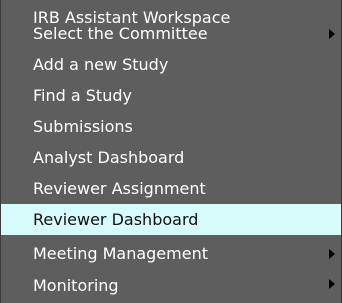 This screenshot has width=342, height=303. I want to click on menu-item-label: Reviewer Dashboard, so click(116, 219).